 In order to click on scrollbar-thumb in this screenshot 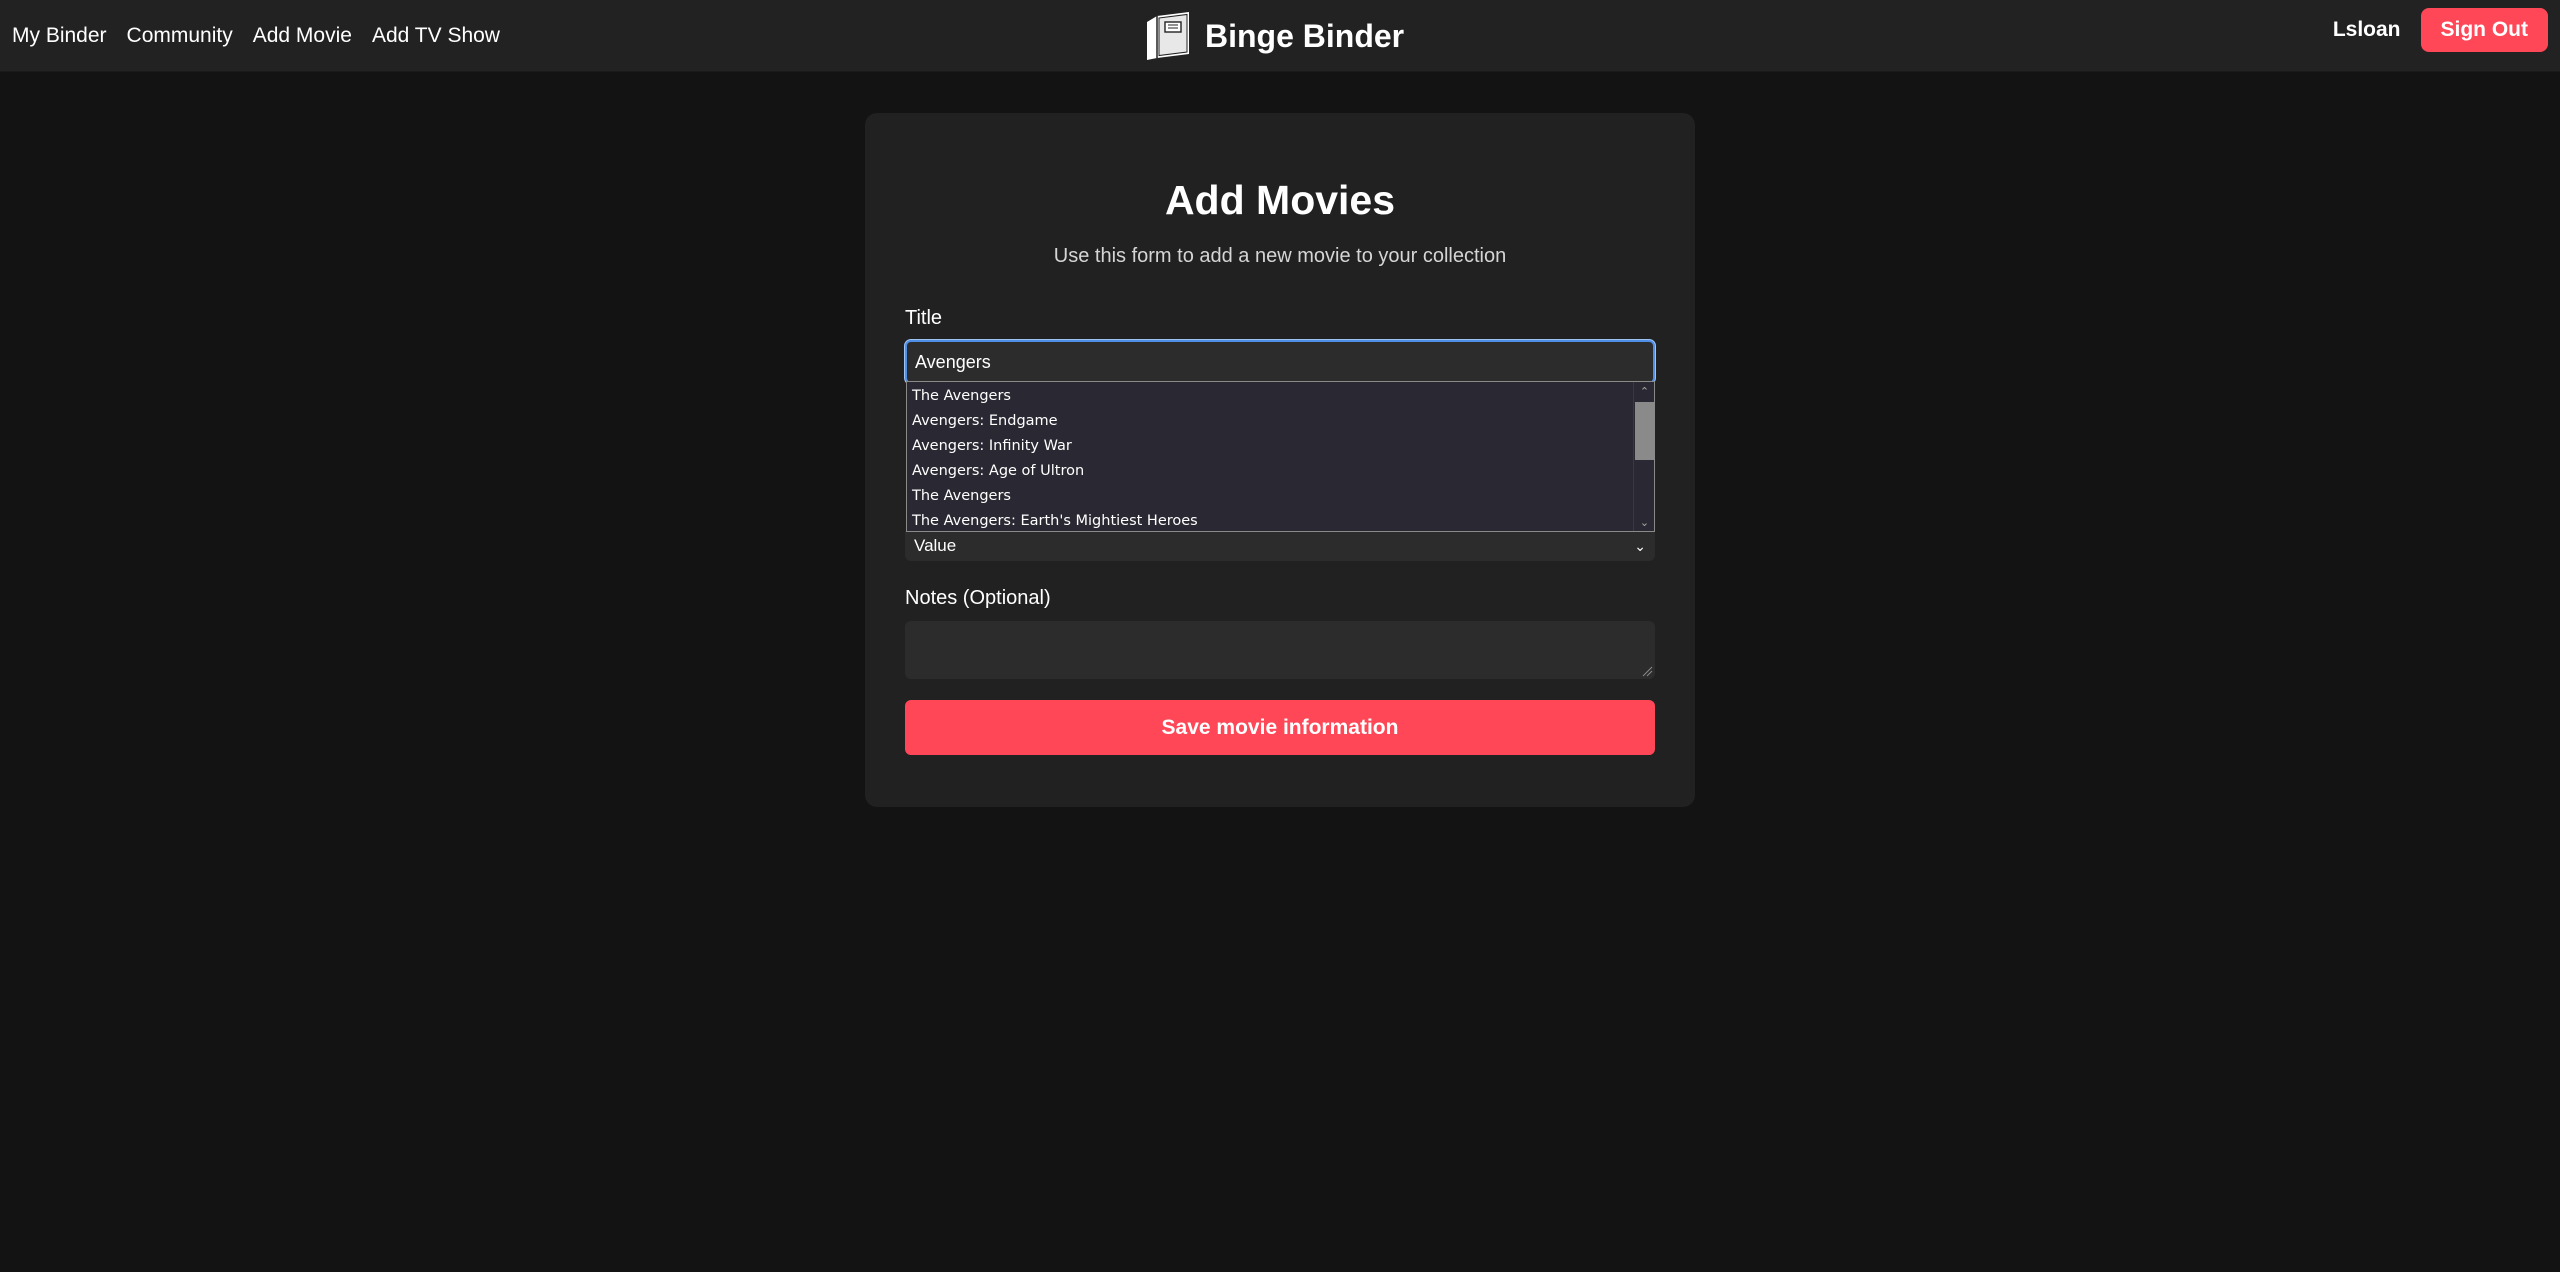, I will do `click(1644, 431)`.